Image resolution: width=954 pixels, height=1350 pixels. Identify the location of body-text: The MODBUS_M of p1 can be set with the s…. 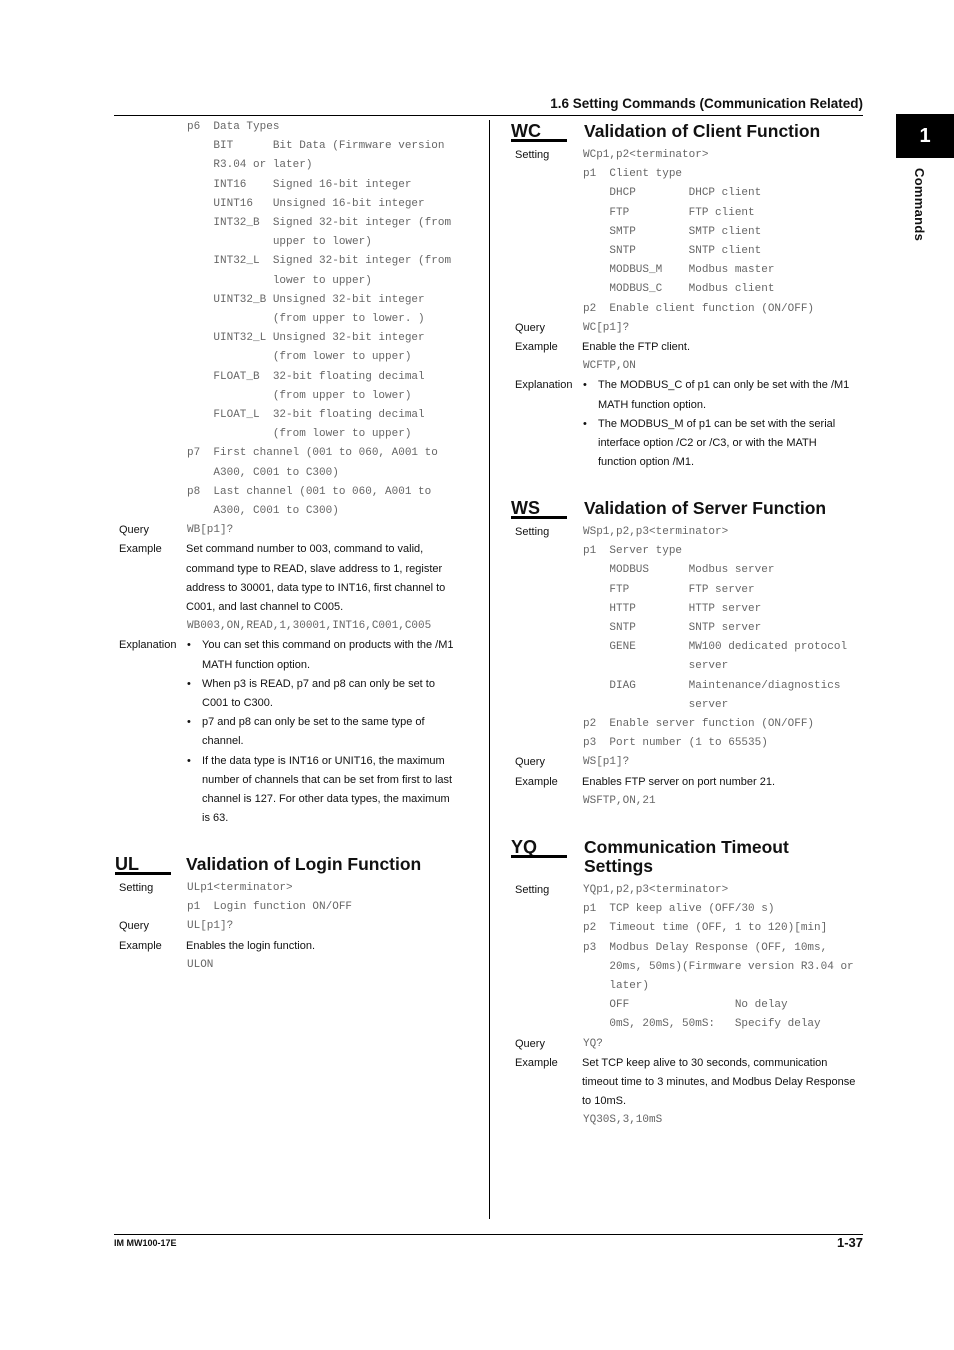
(717, 423).